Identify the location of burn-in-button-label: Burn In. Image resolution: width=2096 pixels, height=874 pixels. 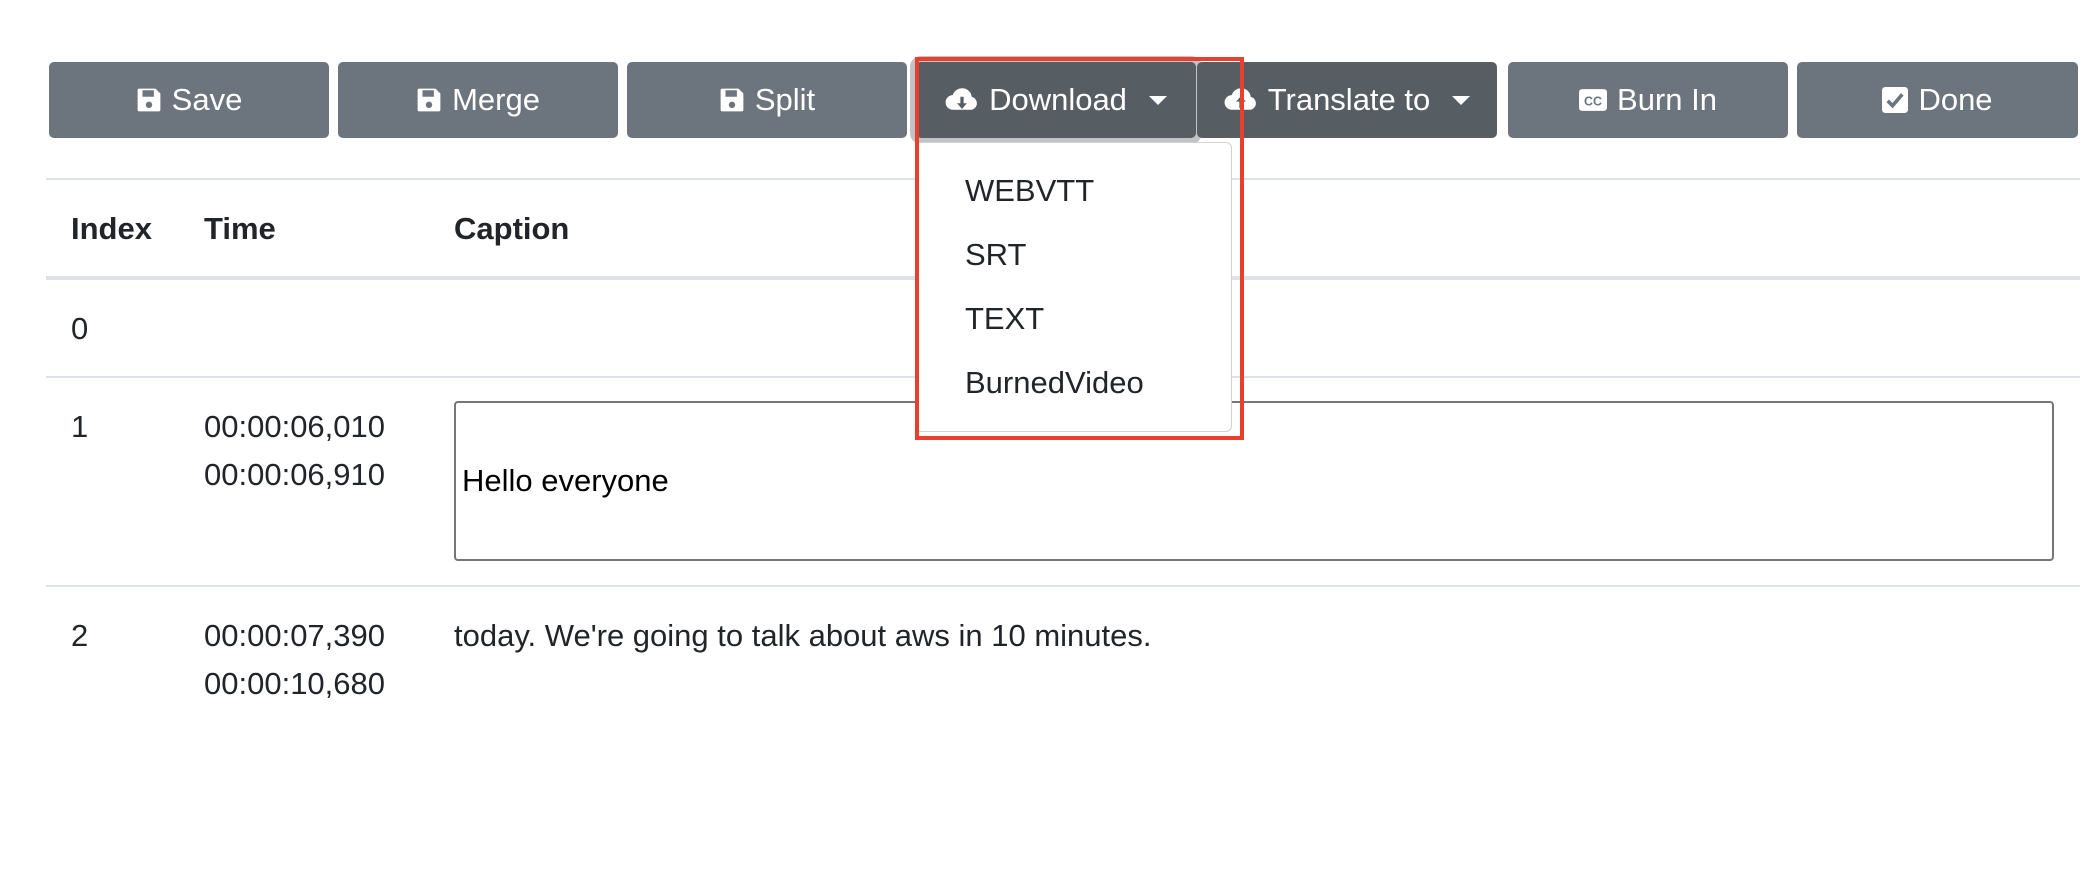
(1667, 99).